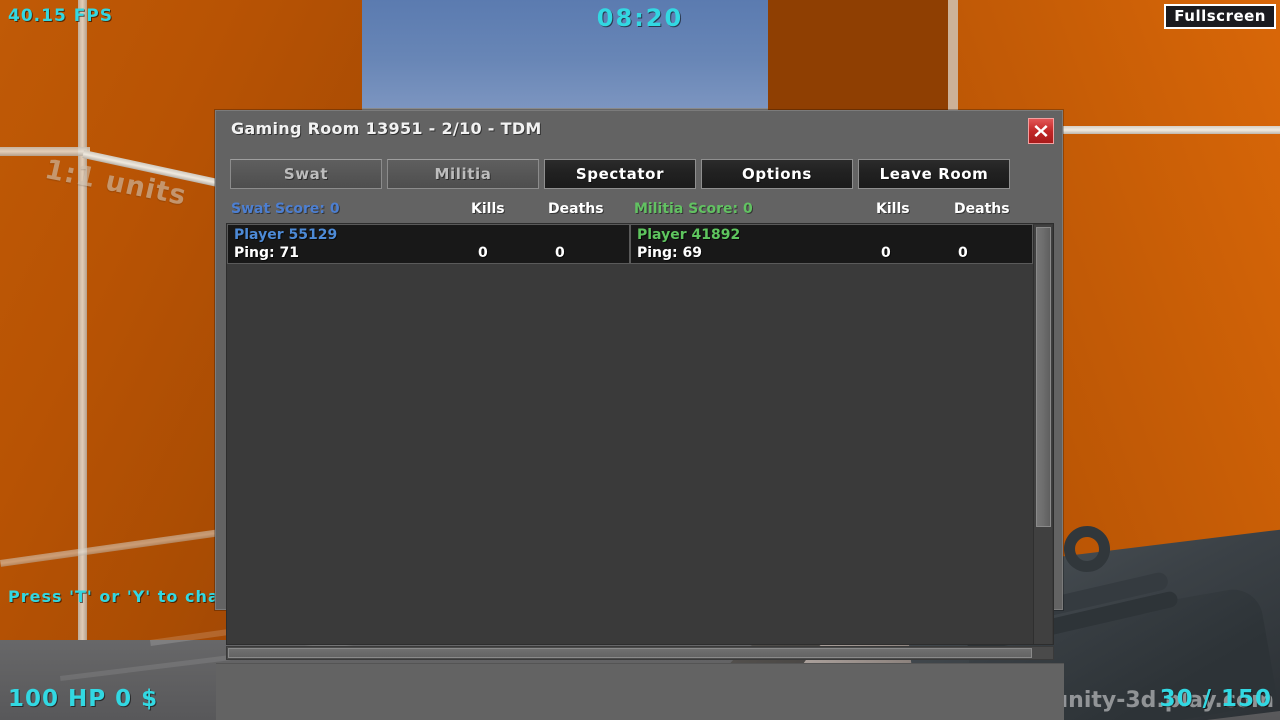 This screenshot has width=1280, height=720. I want to click on panel-title: Gaming Room 13951 - 2/10 - TDM, so click(386, 128).